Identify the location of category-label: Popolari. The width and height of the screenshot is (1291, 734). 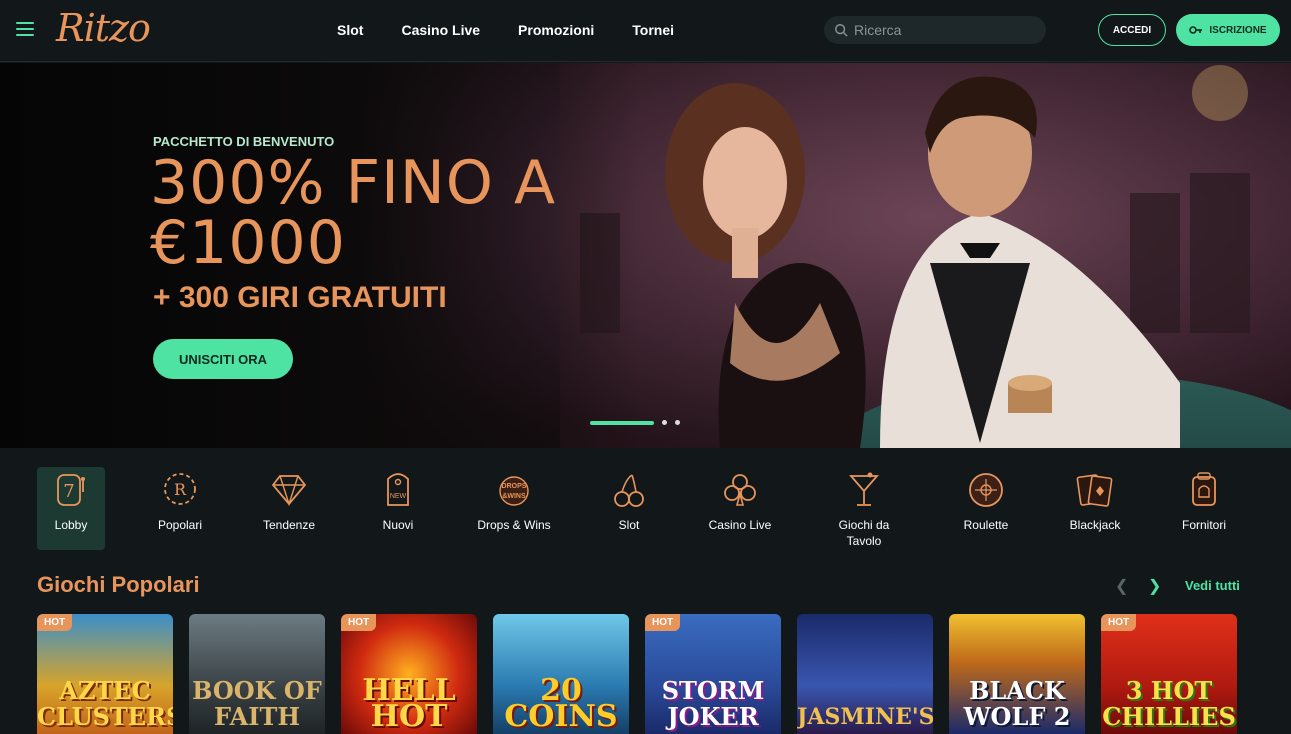
(180, 525).